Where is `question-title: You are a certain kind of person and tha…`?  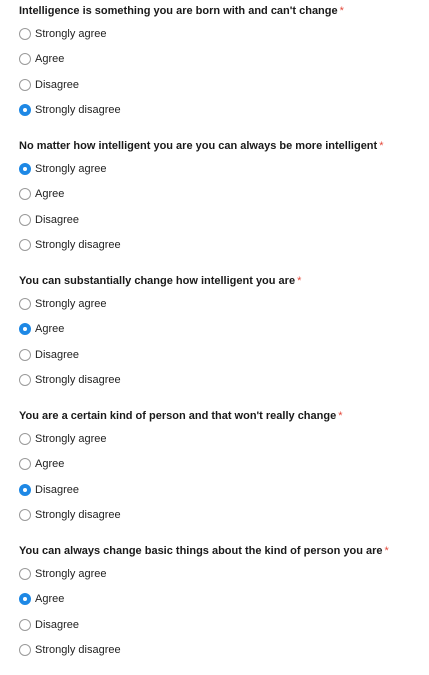
question-title: You are a certain kind of person and tha… is located at coordinates (181, 416).